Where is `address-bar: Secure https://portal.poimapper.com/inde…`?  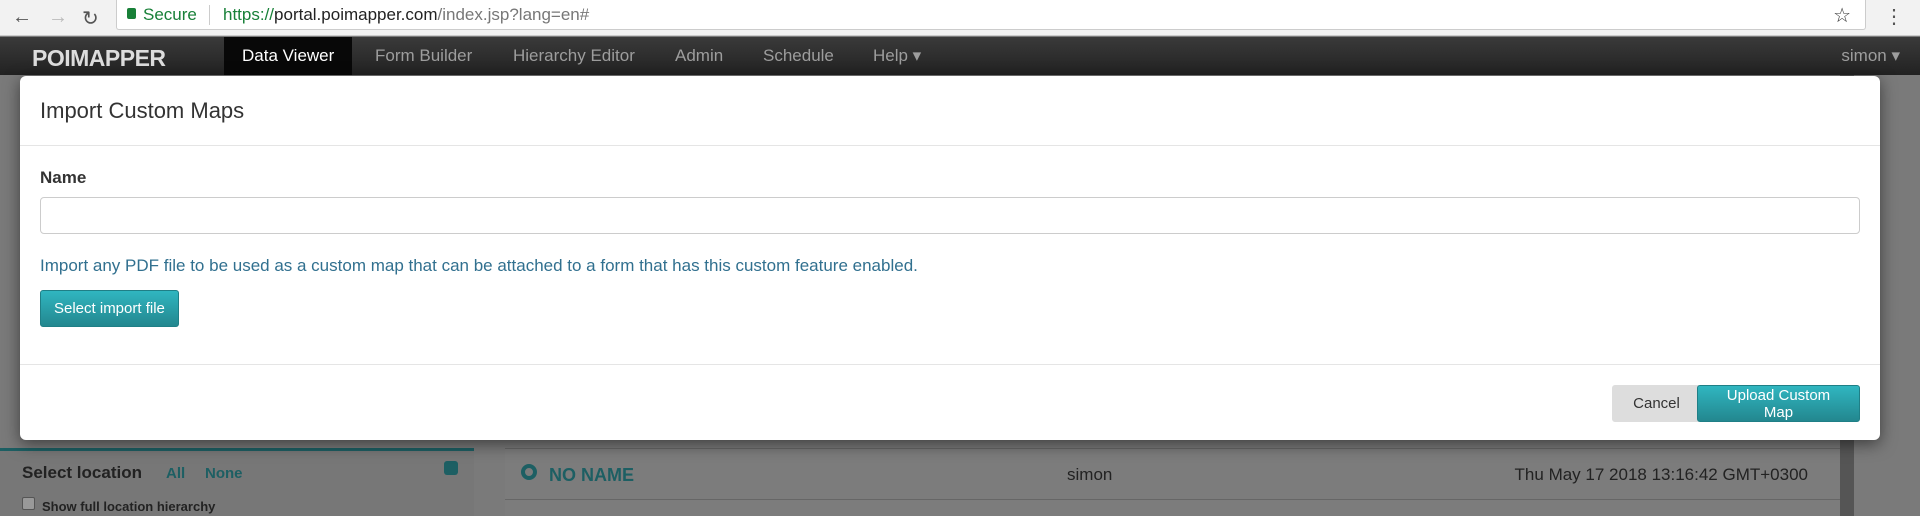
address-bar: Secure https://portal.poimapper.com/inde… is located at coordinates (991, 15).